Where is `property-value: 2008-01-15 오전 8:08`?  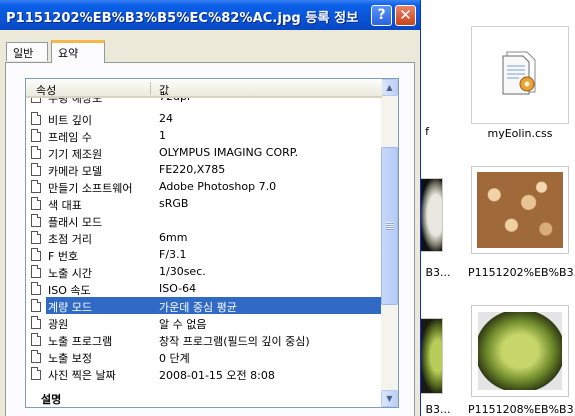 property-value: 2008-01-15 오전 8:08 is located at coordinates (217, 375).